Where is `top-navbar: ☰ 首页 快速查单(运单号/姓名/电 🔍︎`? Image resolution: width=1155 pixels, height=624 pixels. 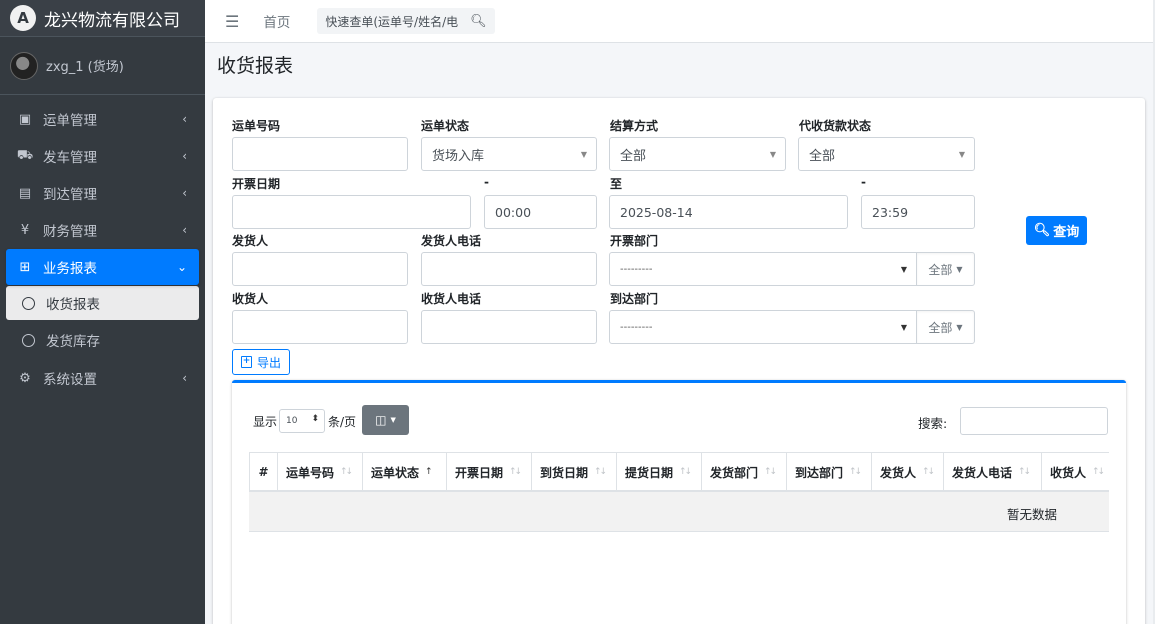 top-navbar: ☰ 首页 快速查单(运单号/姓名/电 🔍︎ is located at coordinates (680, 21).